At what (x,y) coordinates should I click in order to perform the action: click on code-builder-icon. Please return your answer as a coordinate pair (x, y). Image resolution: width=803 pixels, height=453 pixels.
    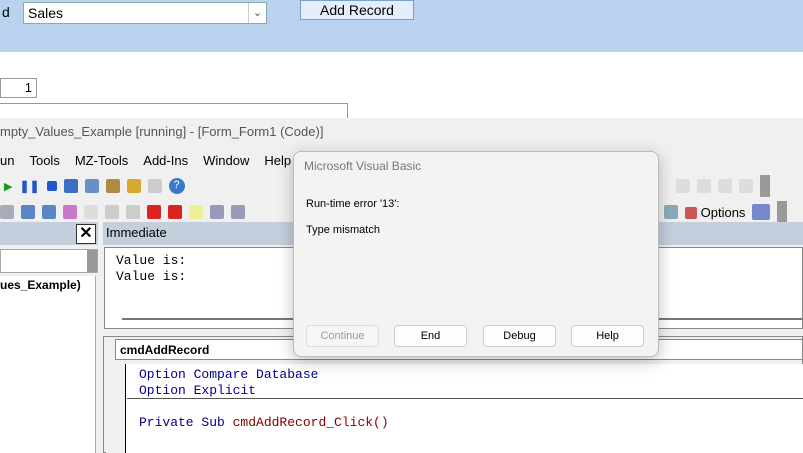
    Looking at the image, I should click on (112, 212).